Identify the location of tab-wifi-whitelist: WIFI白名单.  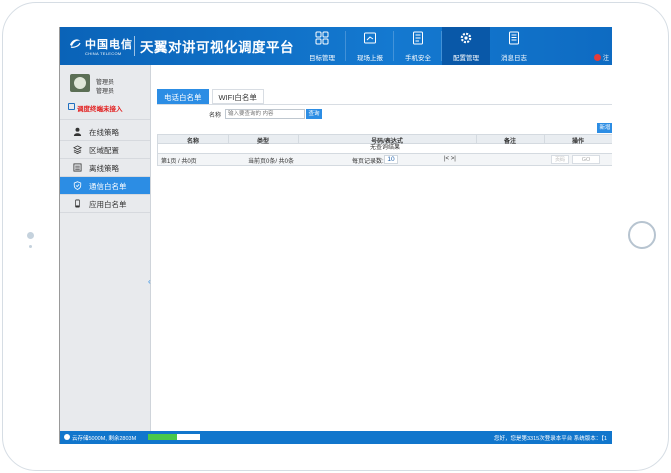
(237, 96).